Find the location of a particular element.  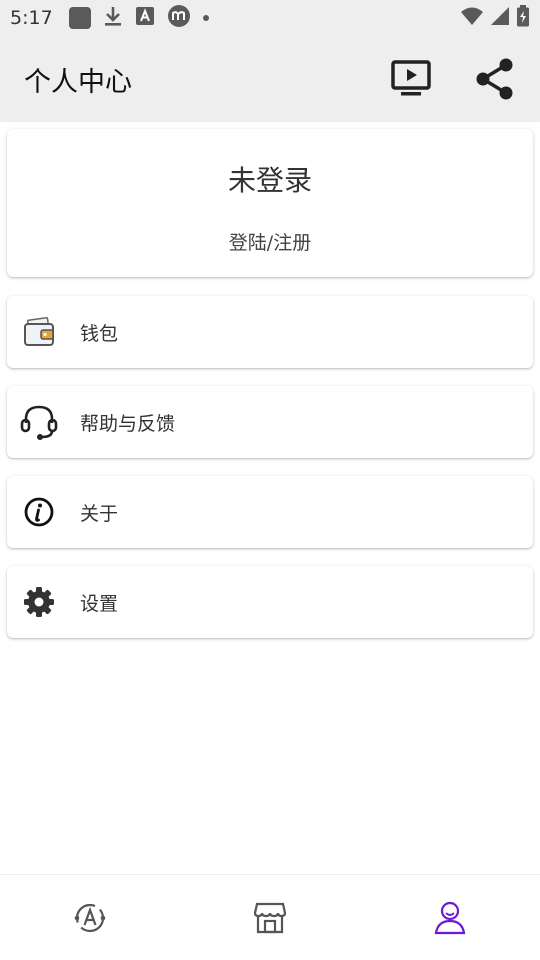

m-circle-icon is located at coordinates (179, 18).